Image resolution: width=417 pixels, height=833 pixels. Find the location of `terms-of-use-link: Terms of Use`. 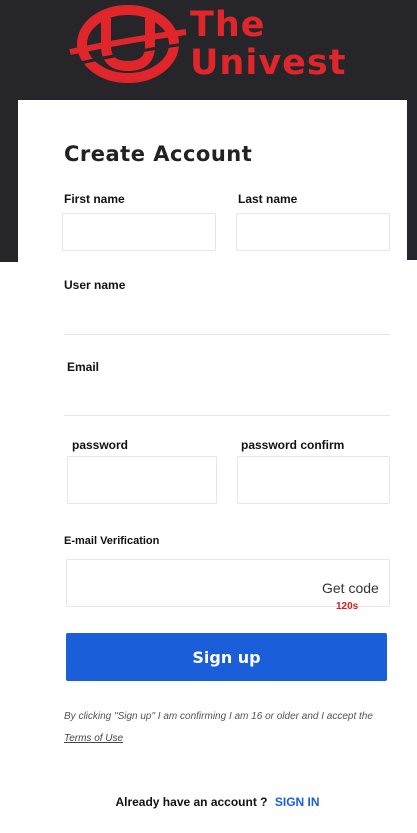

terms-of-use-link: Terms of Use is located at coordinates (93, 738).